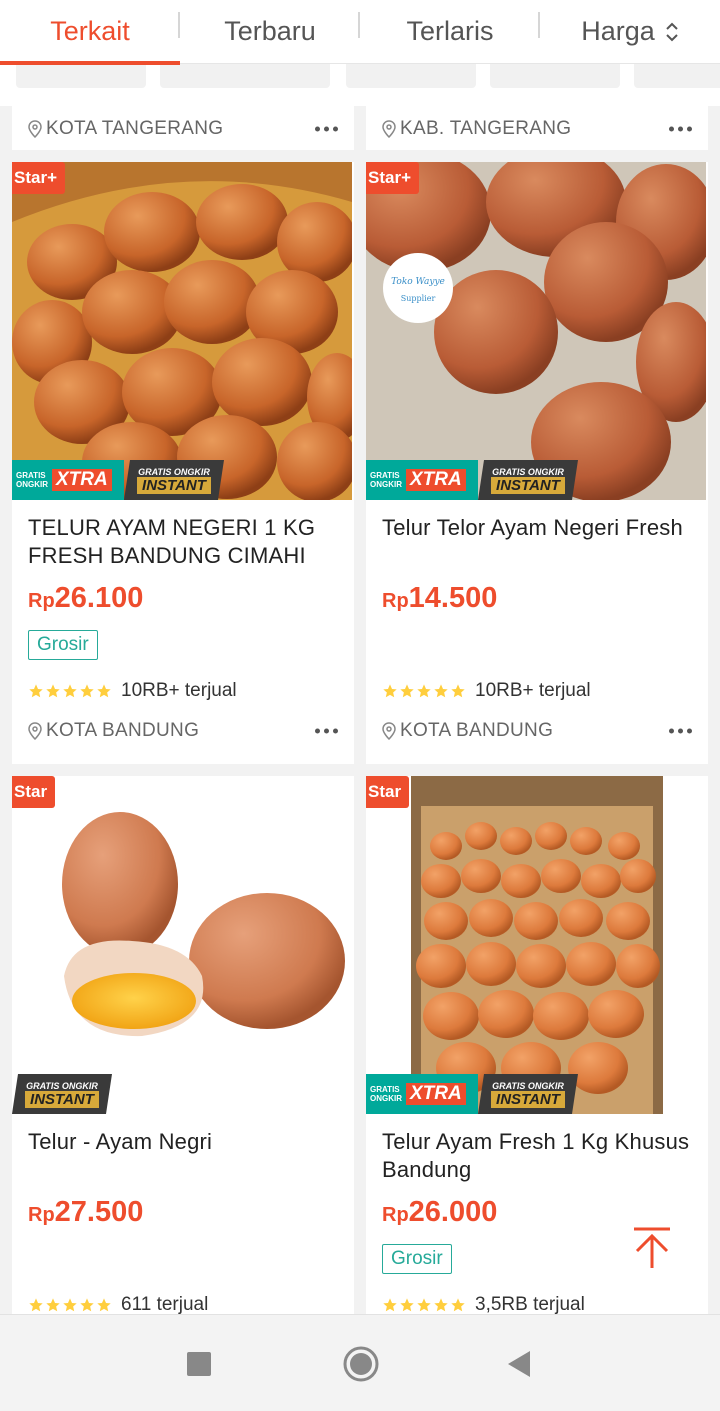 This screenshot has height=1411, width=720. I want to click on shipping-badges: GRATIS ONGKIR INSTANT, so click(62, 1094).